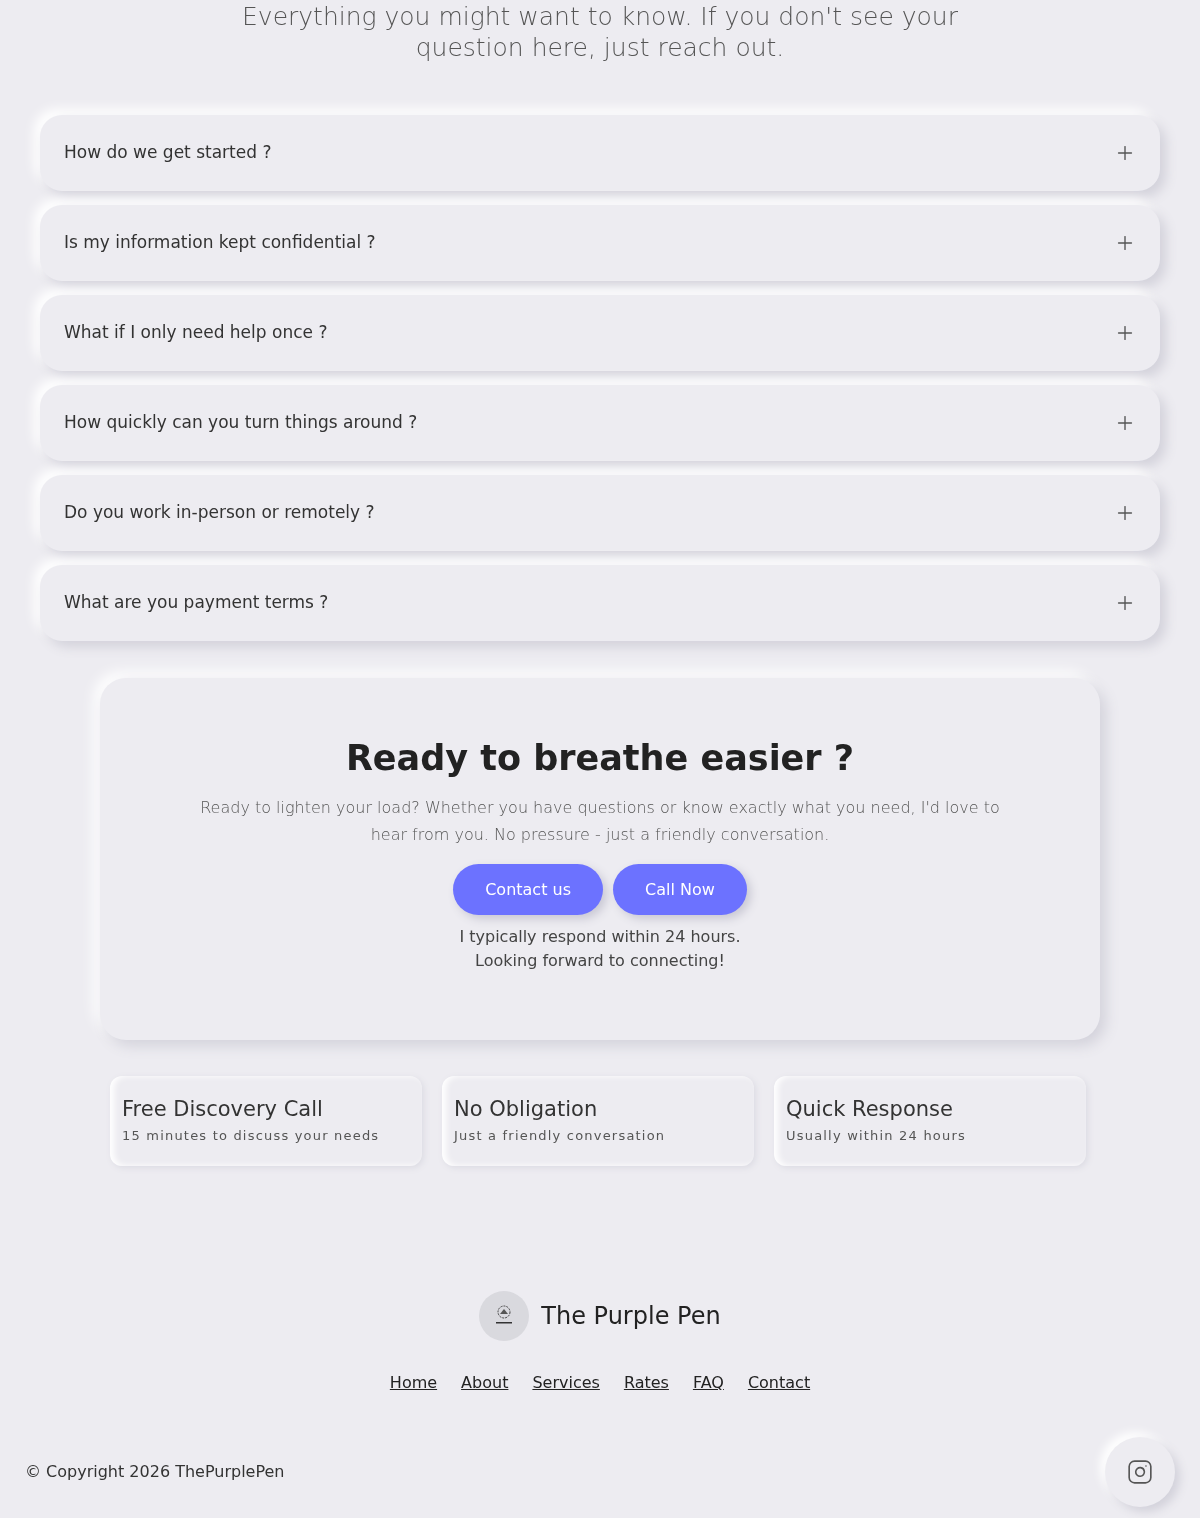 The height and width of the screenshot is (1518, 1200). What do you see at coordinates (870, 1109) in the screenshot?
I see `feature-title: Quick Response` at bounding box center [870, 1109].